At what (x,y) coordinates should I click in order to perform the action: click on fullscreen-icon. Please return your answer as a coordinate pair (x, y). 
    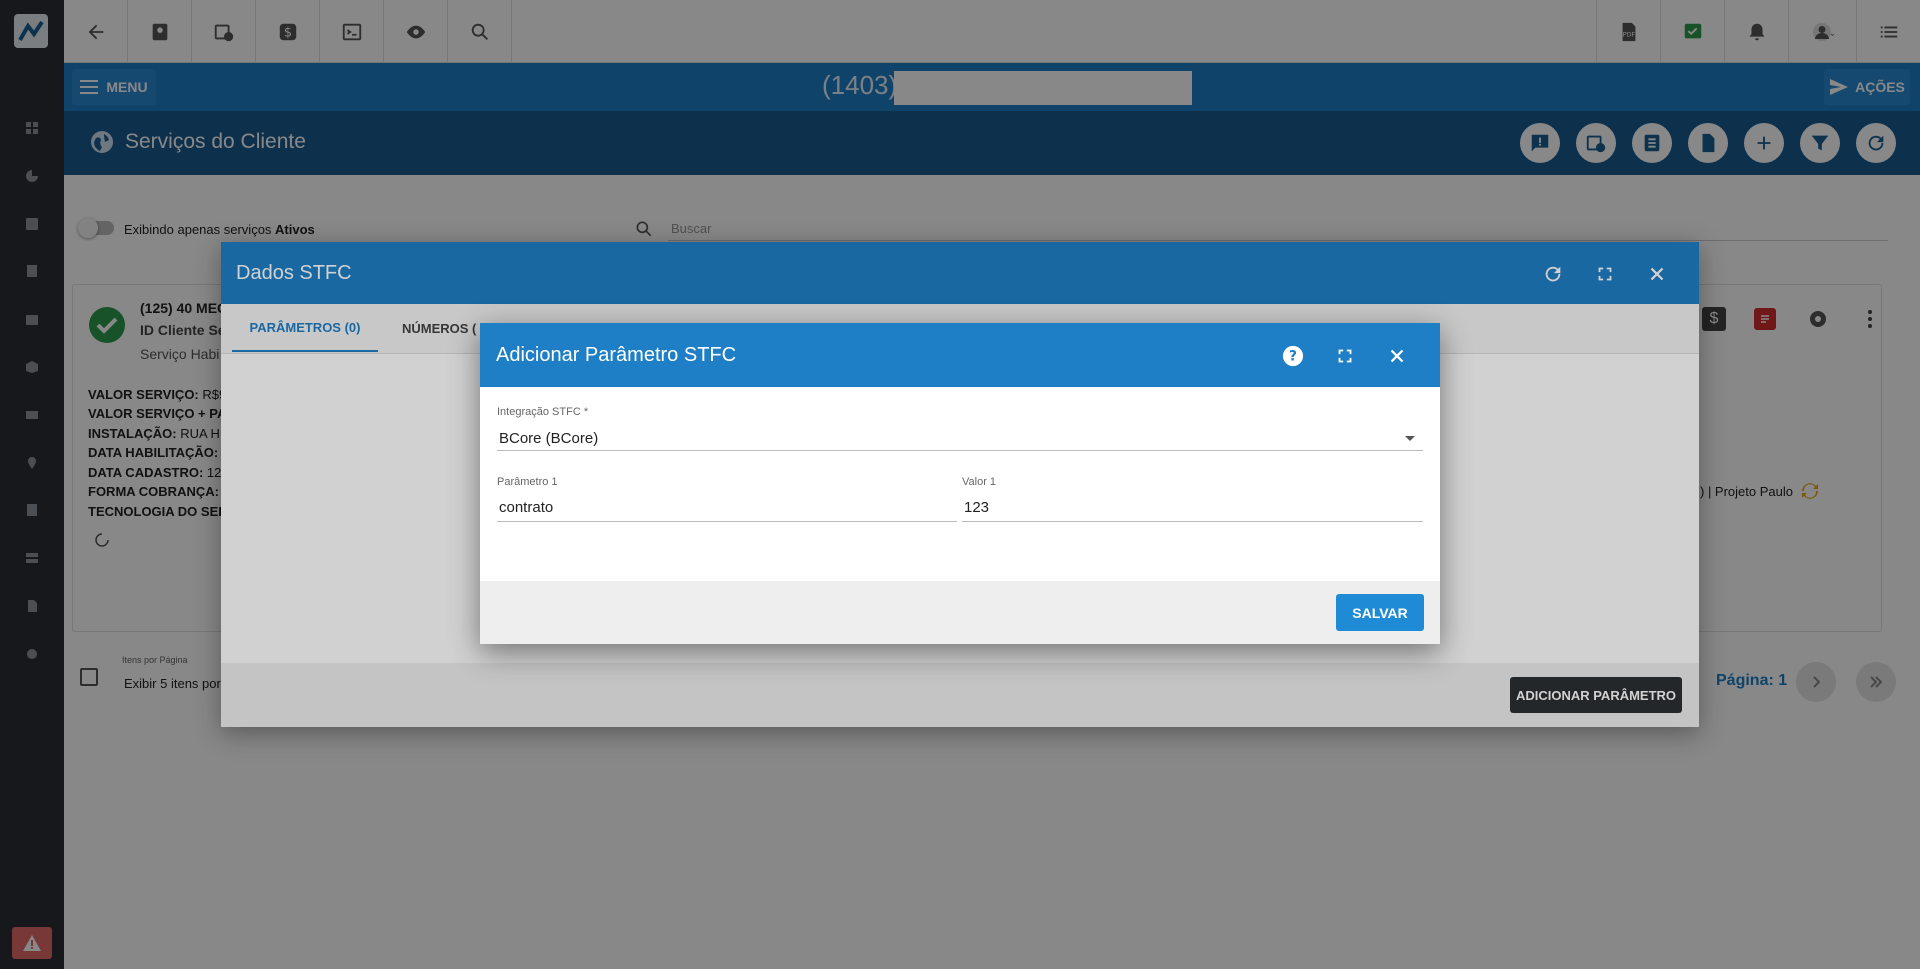
    Looking at the image, I should click on (1345, 356).